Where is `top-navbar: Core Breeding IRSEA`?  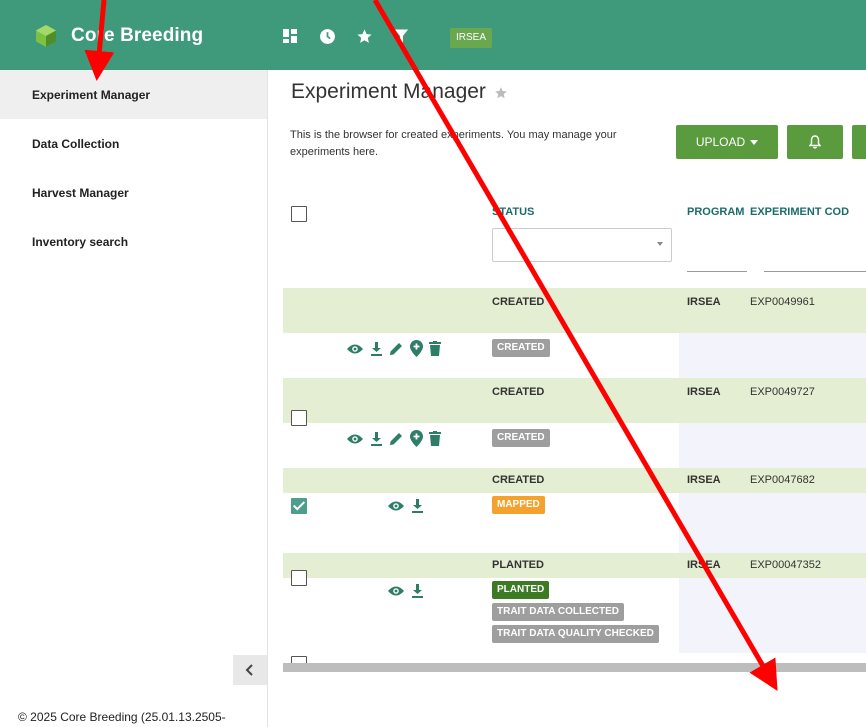 top-navbar: Core Breeding IRSEA is located at coordinates (433, 35).